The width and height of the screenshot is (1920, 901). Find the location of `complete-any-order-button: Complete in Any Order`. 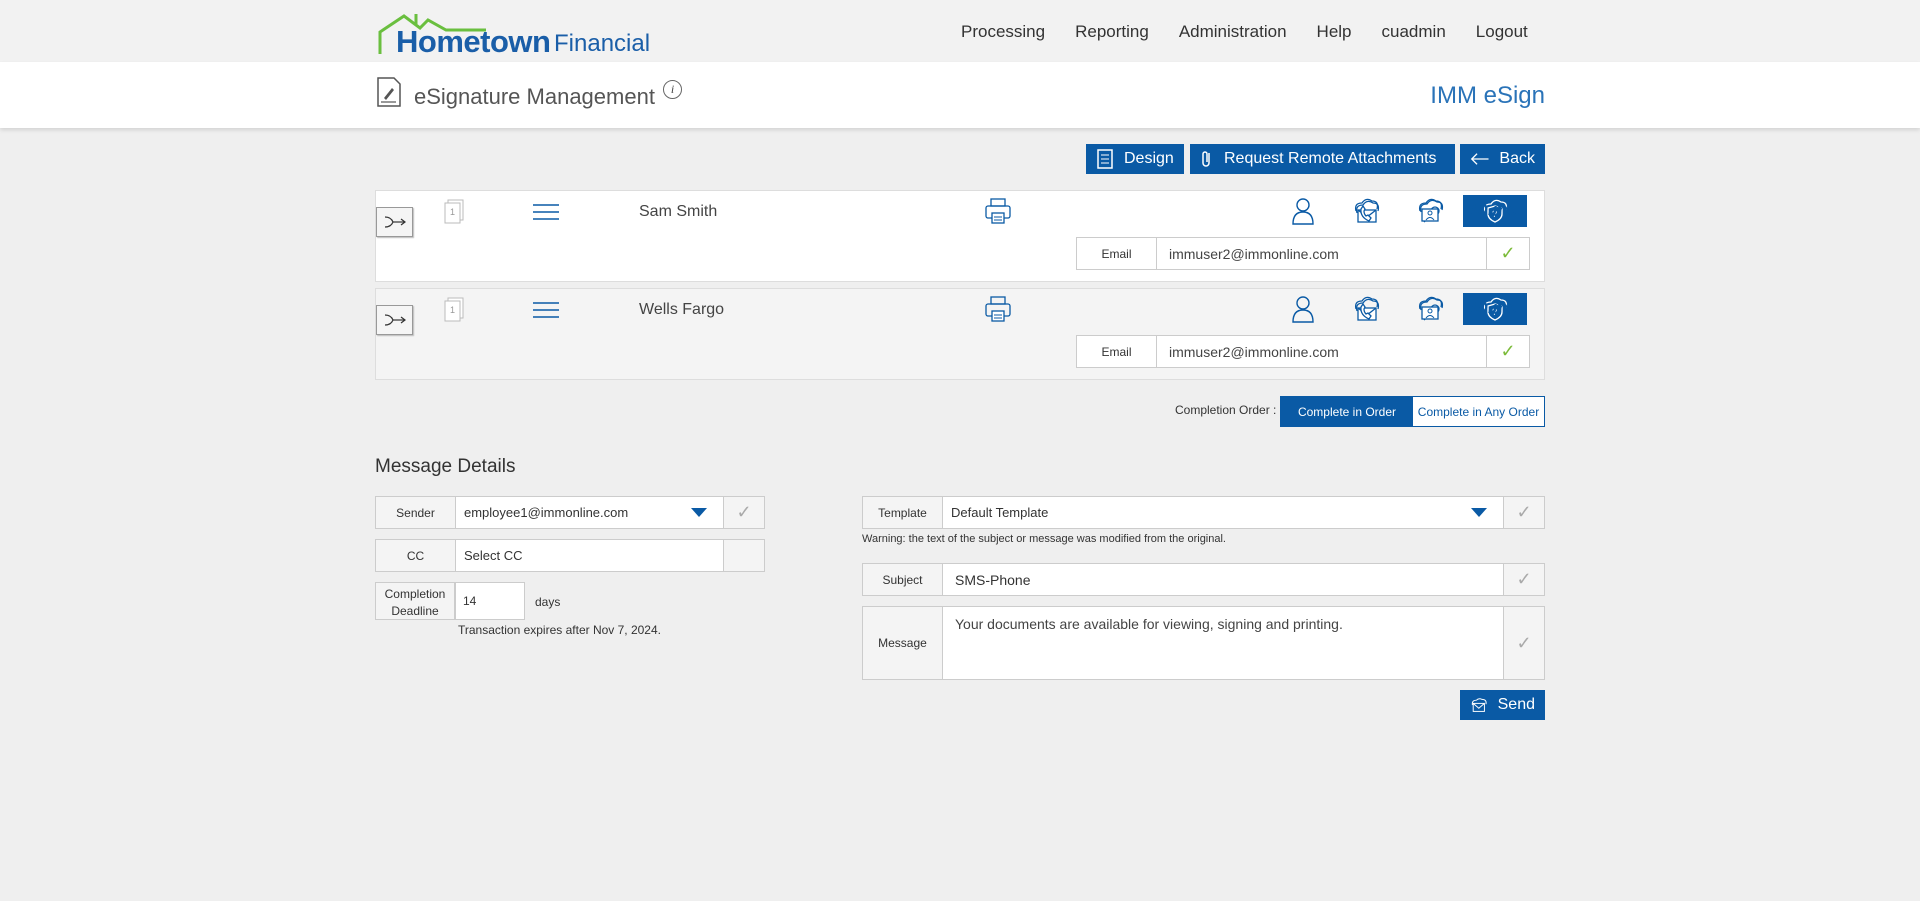

complete-any-order-button: Complete in Any Order is located at coordinates (1478, 411).